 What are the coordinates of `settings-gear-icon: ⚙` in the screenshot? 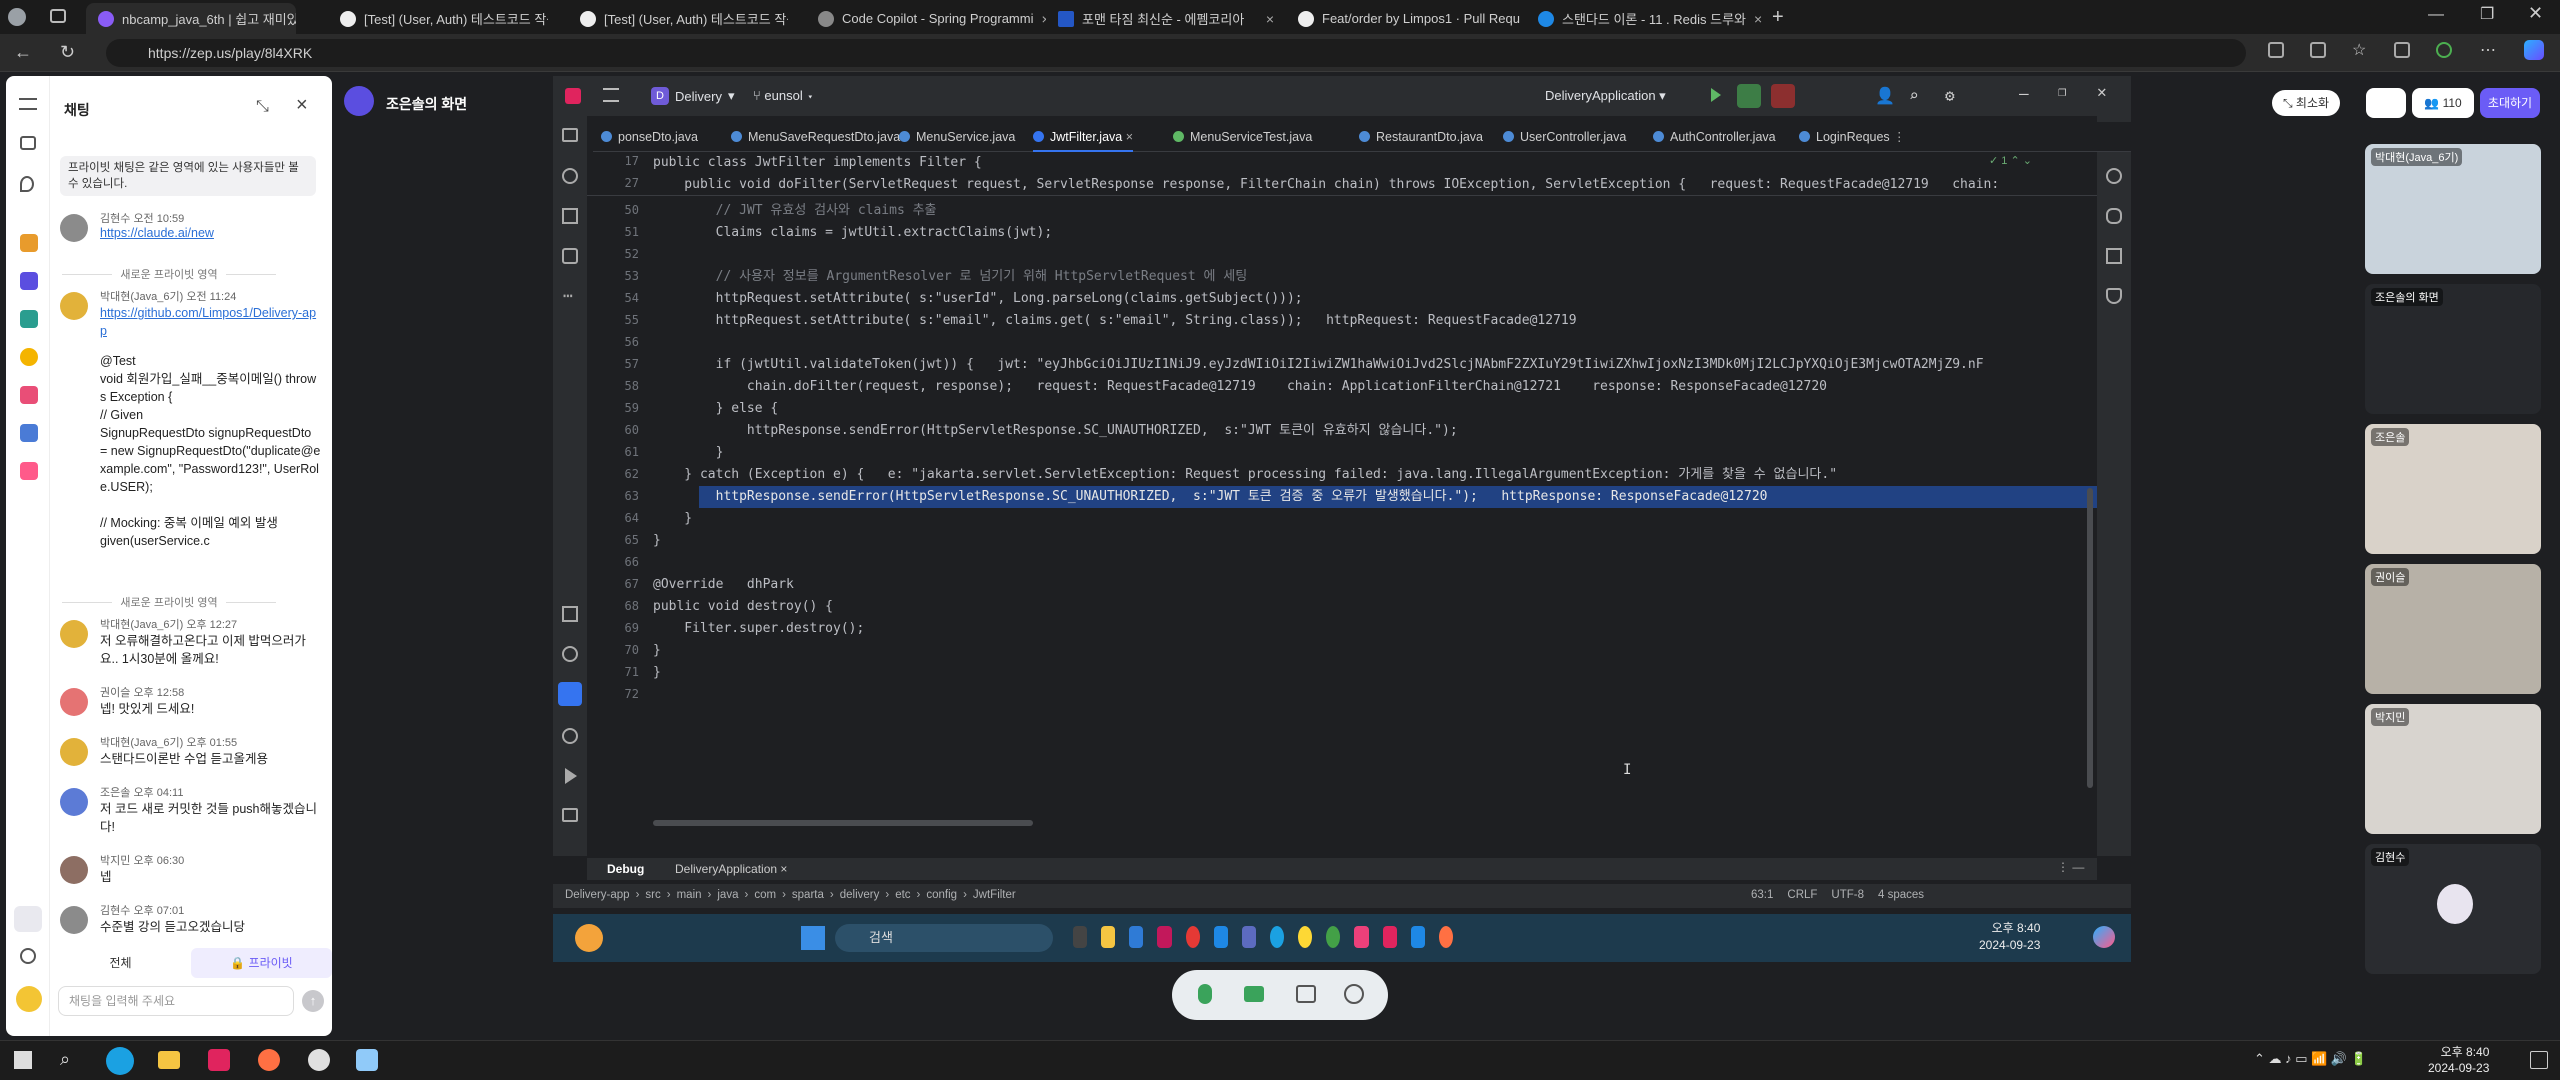 It's located at (1950, 95).